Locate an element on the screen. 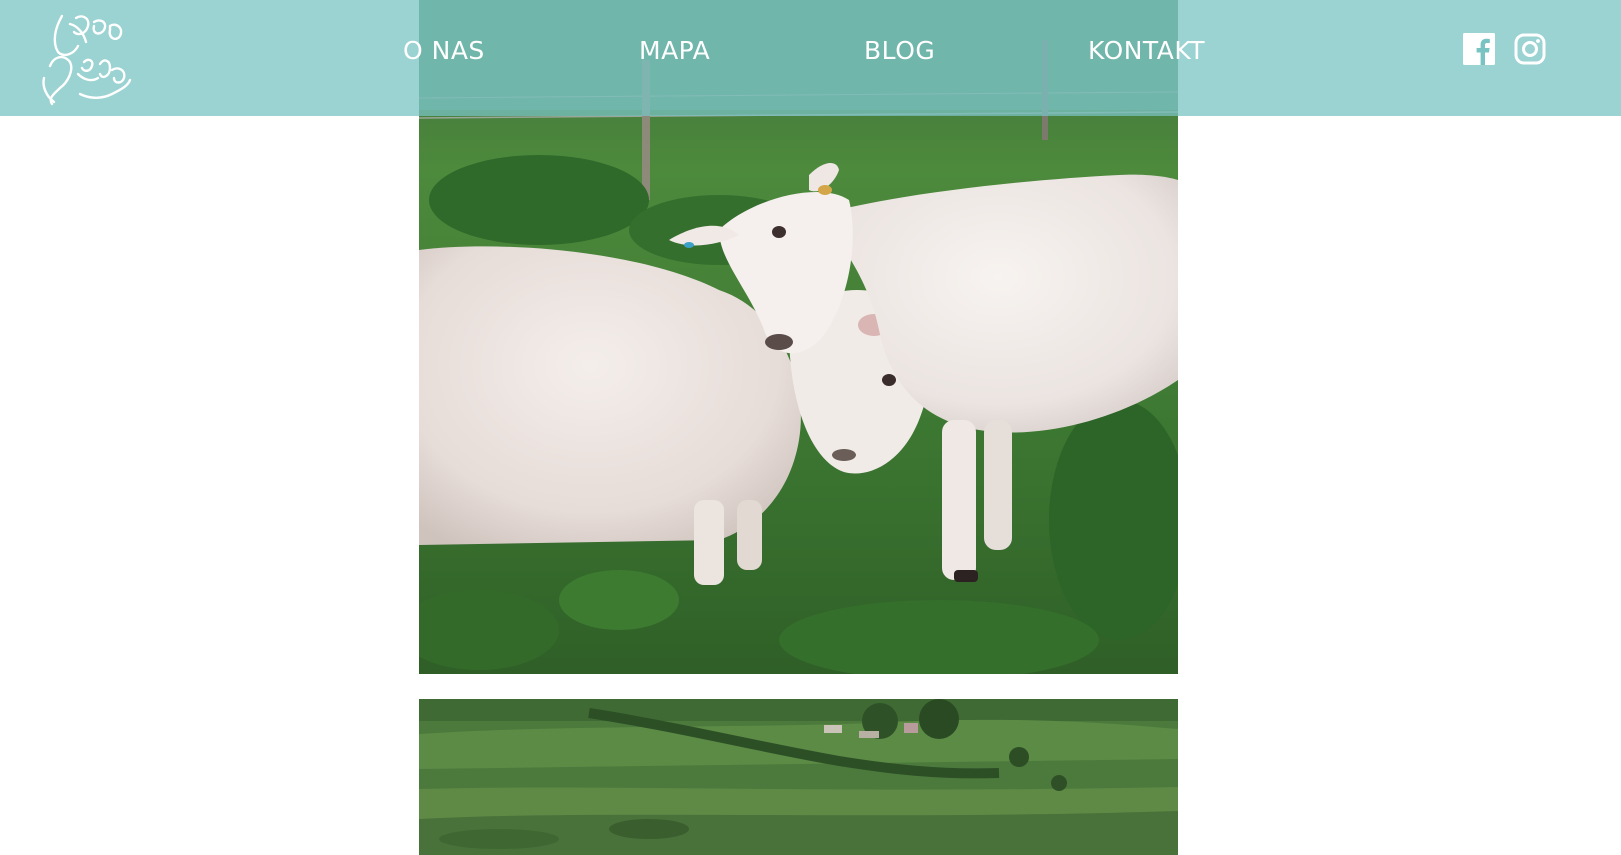  nav-link-kontakt: KONTAKT is located at coordinates (1146, 50).